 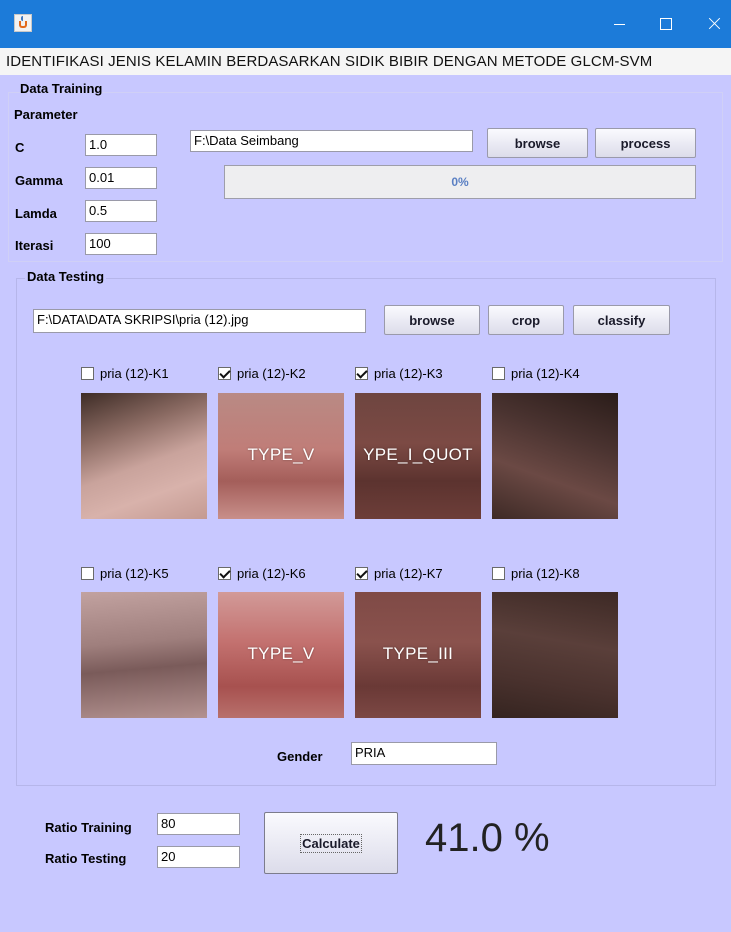 I want to click on parameter-label: Parameter, so click(x=46, y=114).